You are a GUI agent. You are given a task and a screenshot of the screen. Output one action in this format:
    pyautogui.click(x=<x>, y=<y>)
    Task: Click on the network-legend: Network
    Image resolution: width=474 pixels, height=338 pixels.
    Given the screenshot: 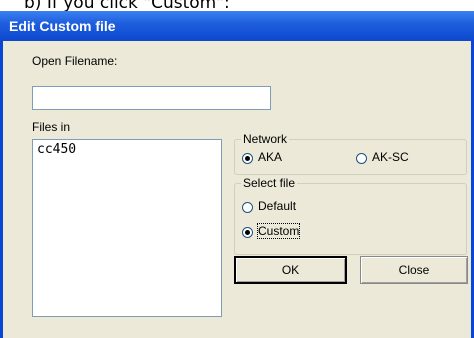 What is the action you would take?
    pyautogui.click(x=265, y=139)
    